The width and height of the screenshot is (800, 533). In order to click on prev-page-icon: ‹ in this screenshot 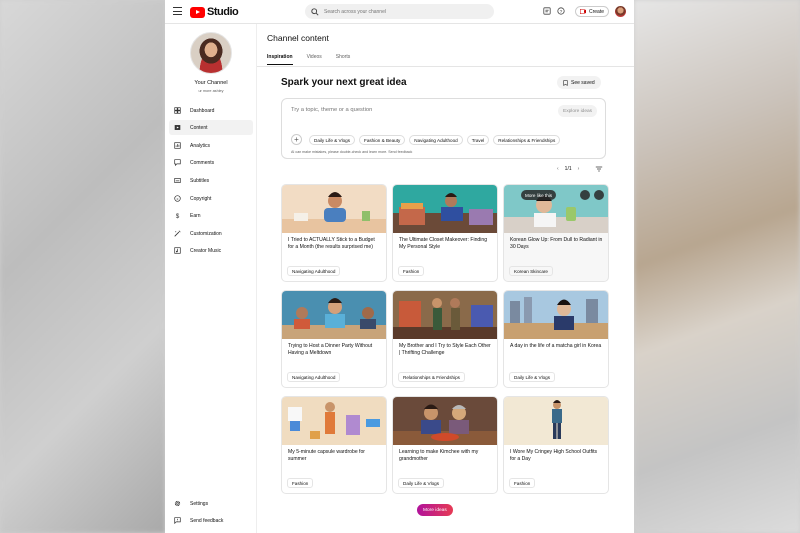, I will do `click(558, 169)`.